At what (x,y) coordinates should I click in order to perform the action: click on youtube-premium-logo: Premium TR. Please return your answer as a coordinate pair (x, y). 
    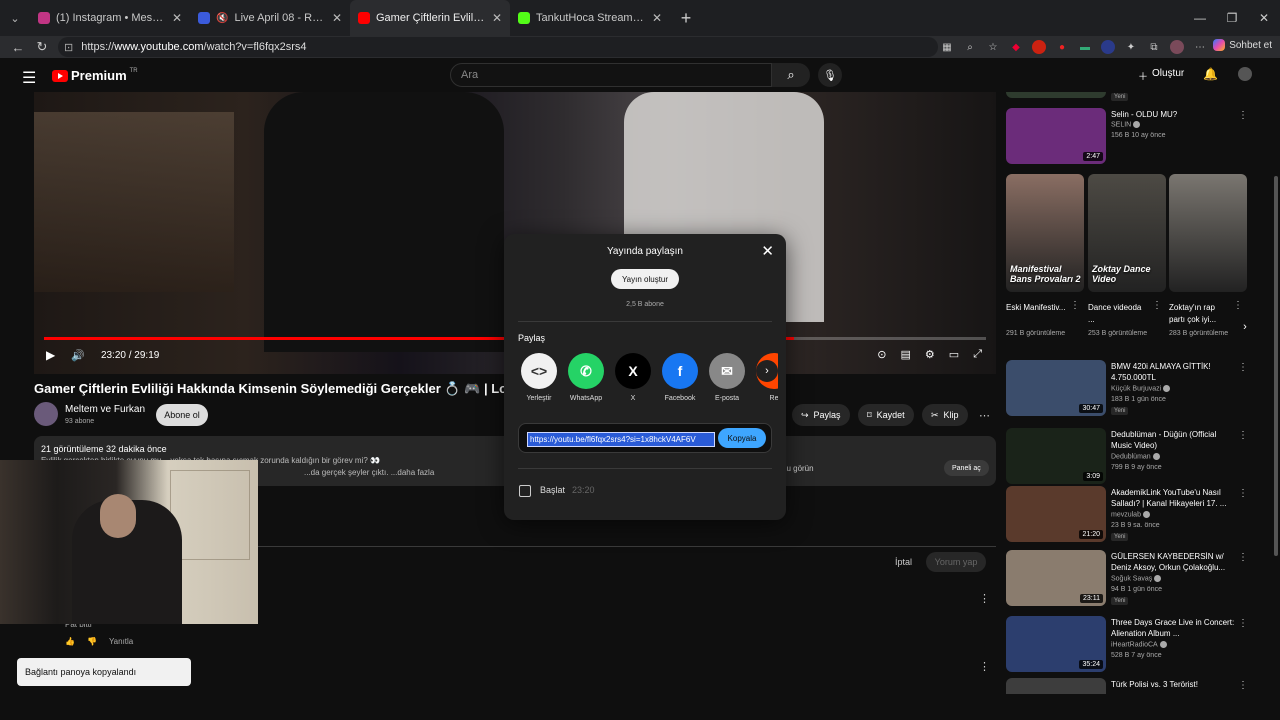
    Looking at the image, I should click on (95, 75).